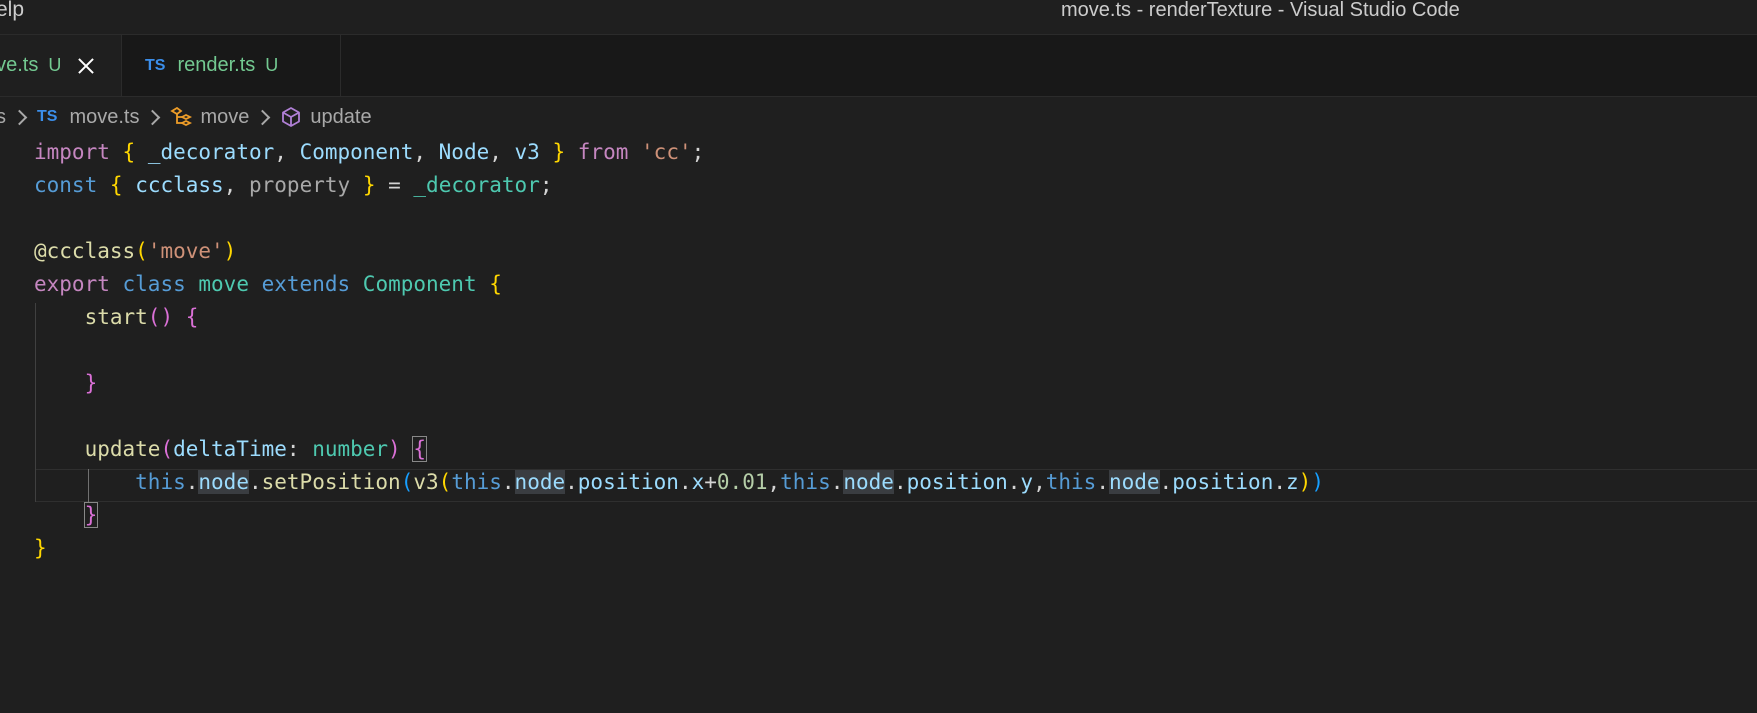 This screenshot has height=713, width=1757. Describe the element at coordinates (216, 65) in the screenshot. I see `tab-label: render.ts` at that location.